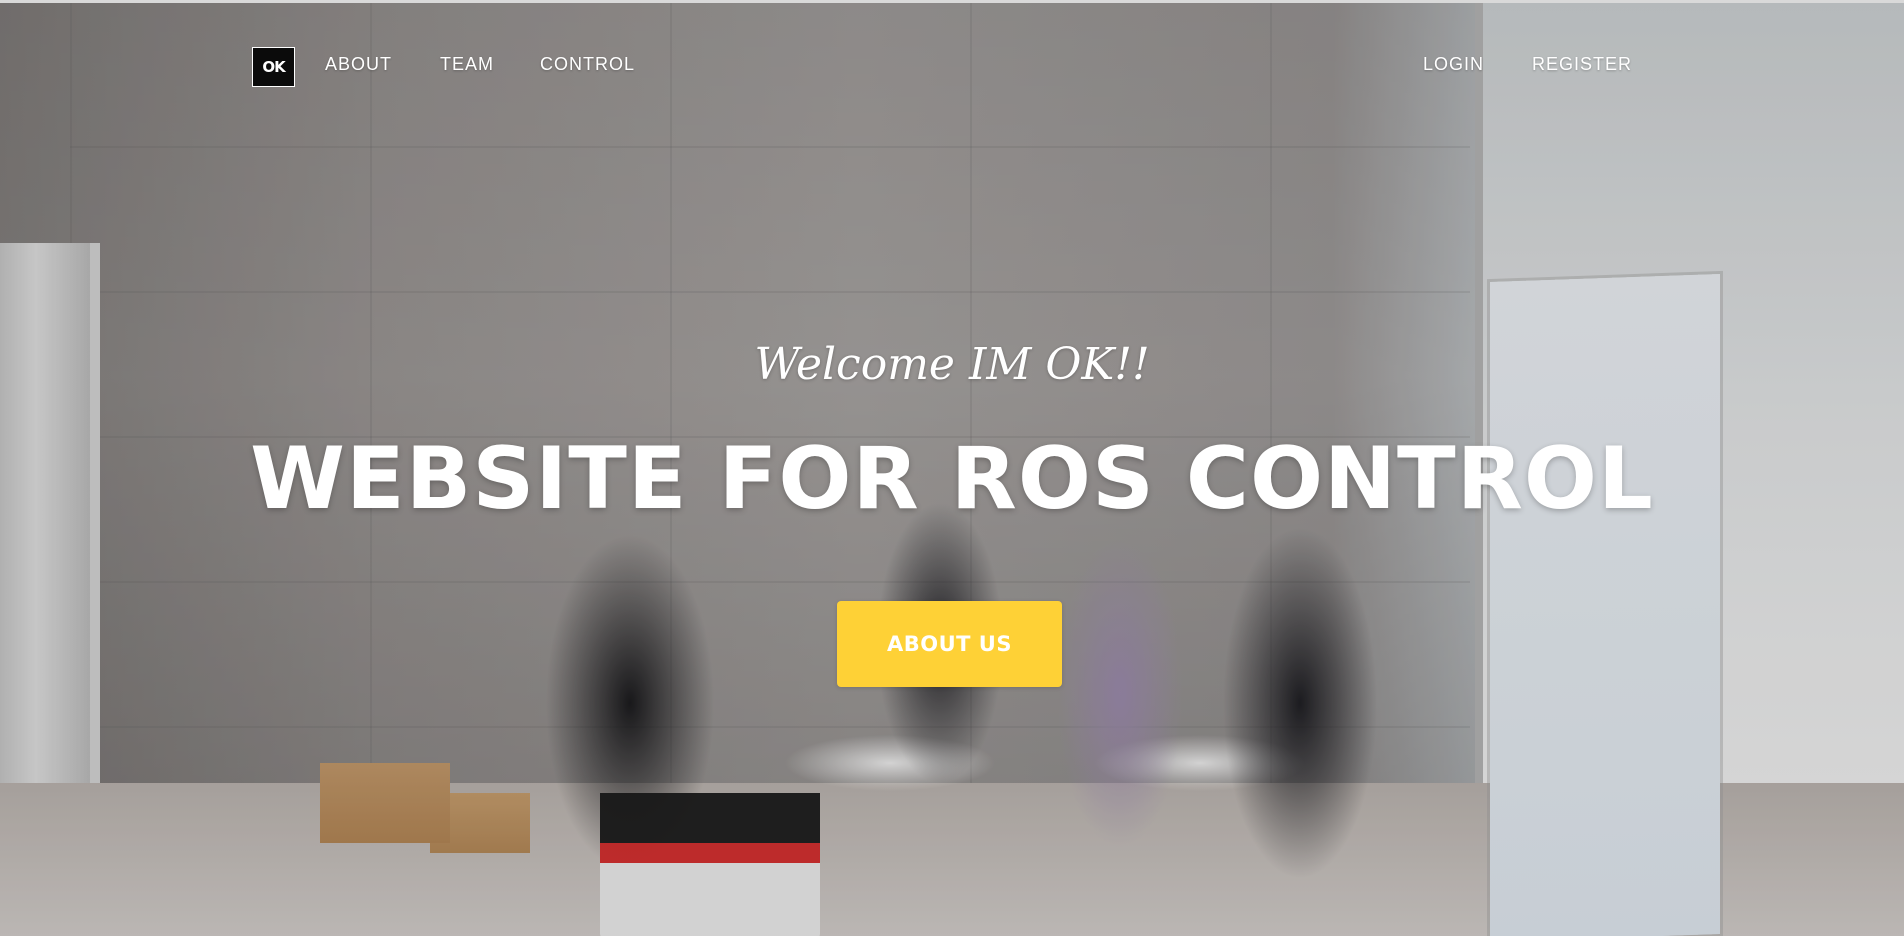 Image resolution: width=1904 pixels, height=942 pixels. I want to click on hero-welcome-text: Welcome IM OK!!, so click(952, 364).